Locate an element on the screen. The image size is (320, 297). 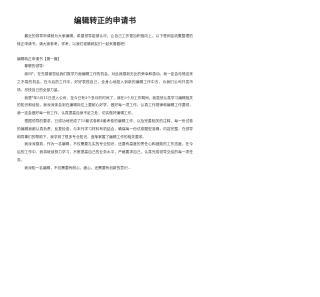
document-title: 编辑转正的申请书 is located at coordinates (105, 20).